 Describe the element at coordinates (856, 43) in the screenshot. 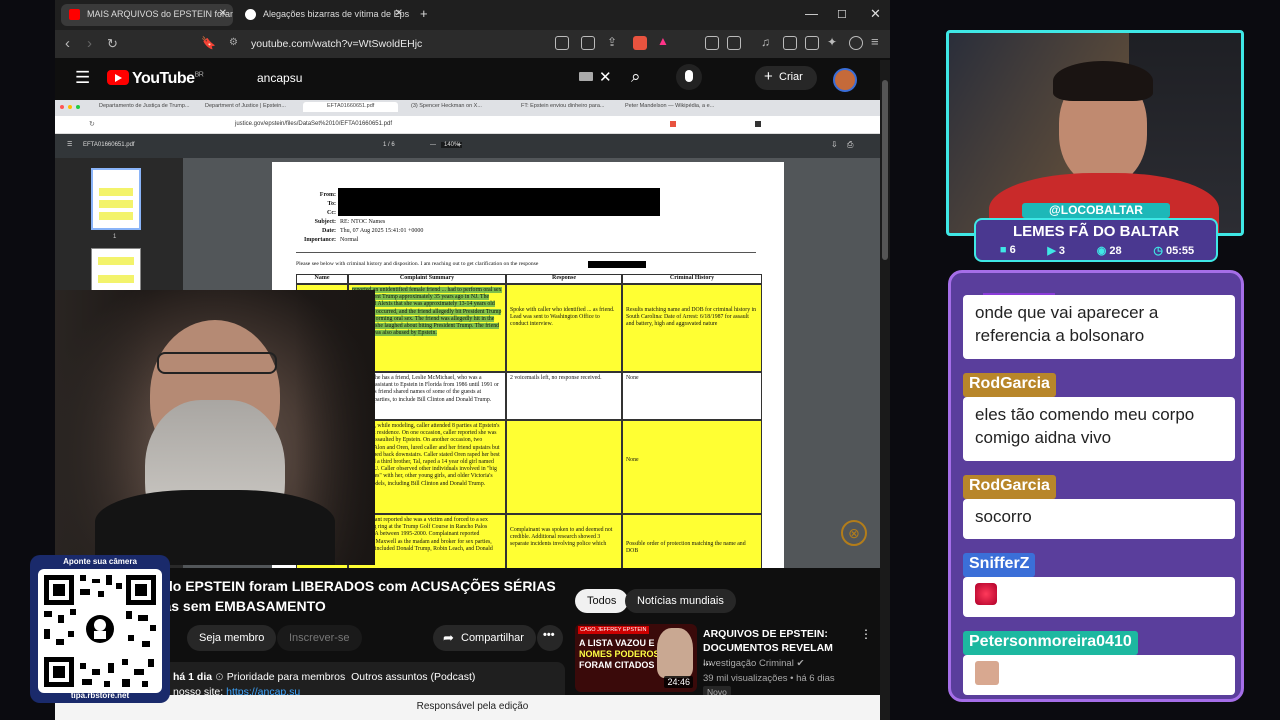

I see `vpn-icon` at that location.